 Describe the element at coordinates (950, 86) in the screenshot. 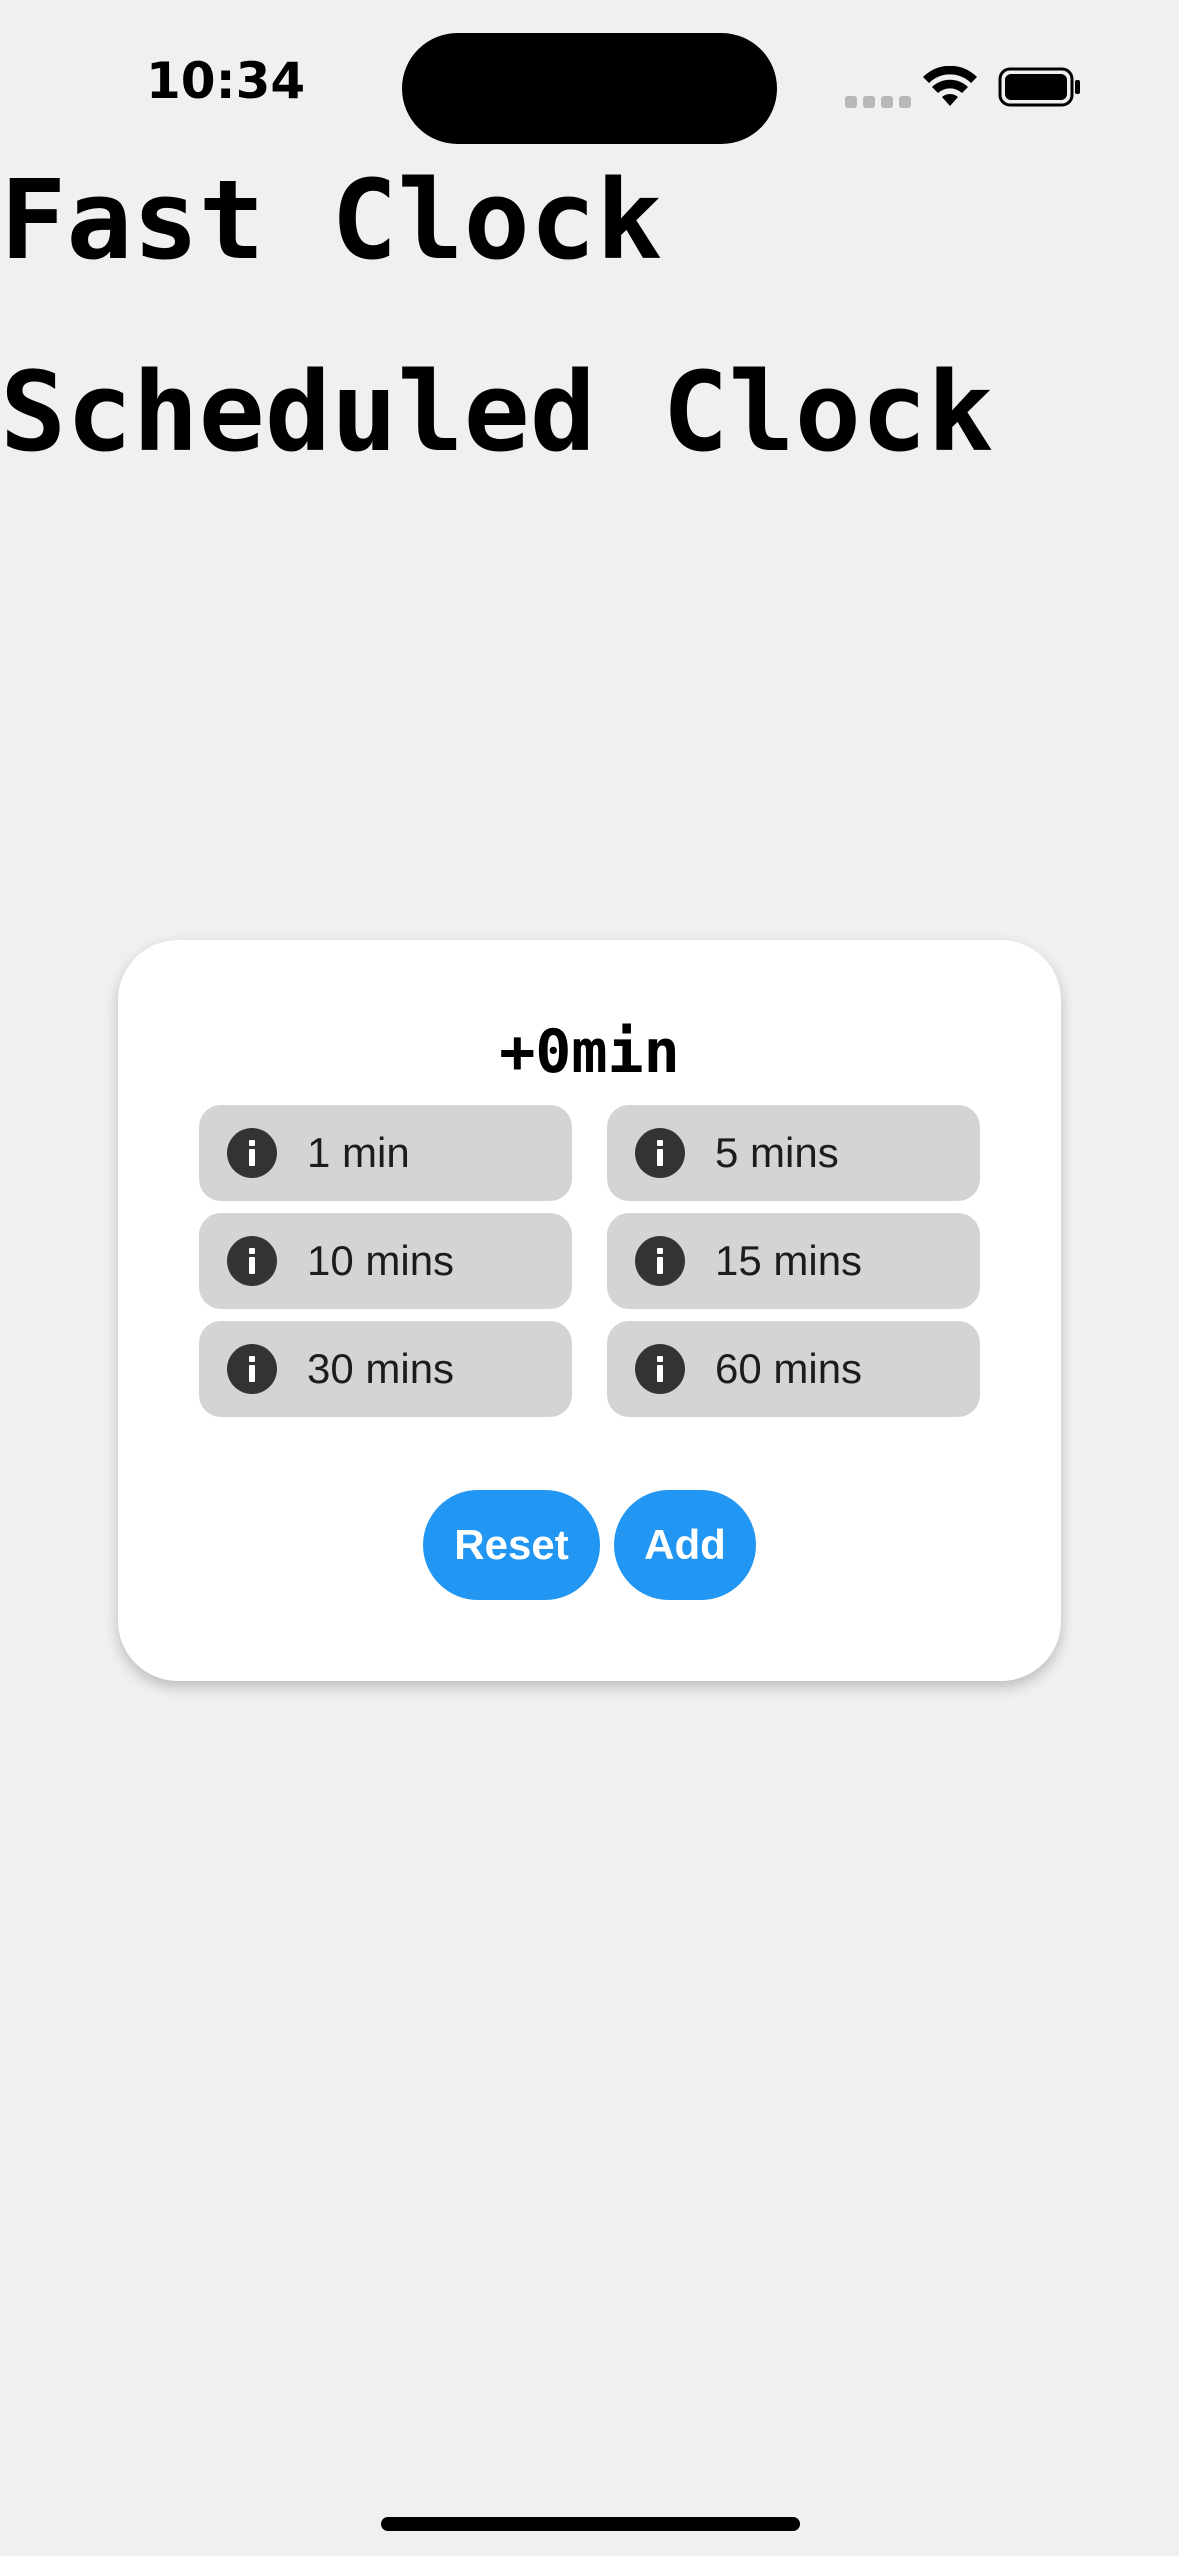

I see `wifi-icon` at that location.